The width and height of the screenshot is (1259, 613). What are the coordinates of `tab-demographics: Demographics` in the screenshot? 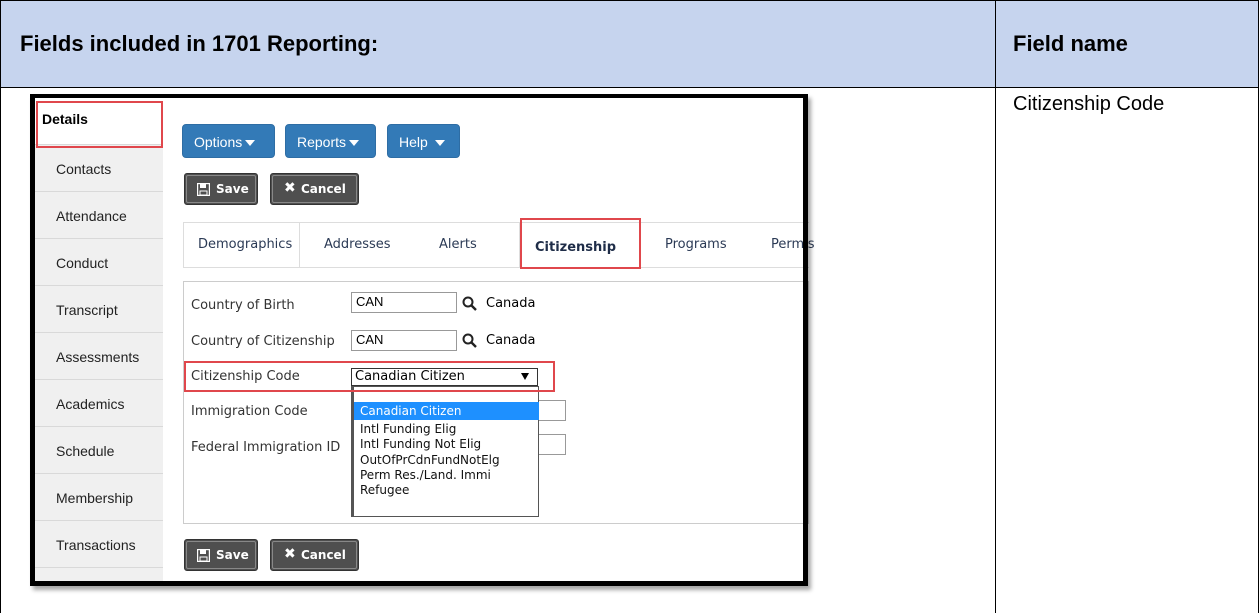 It's located at (245, 244).